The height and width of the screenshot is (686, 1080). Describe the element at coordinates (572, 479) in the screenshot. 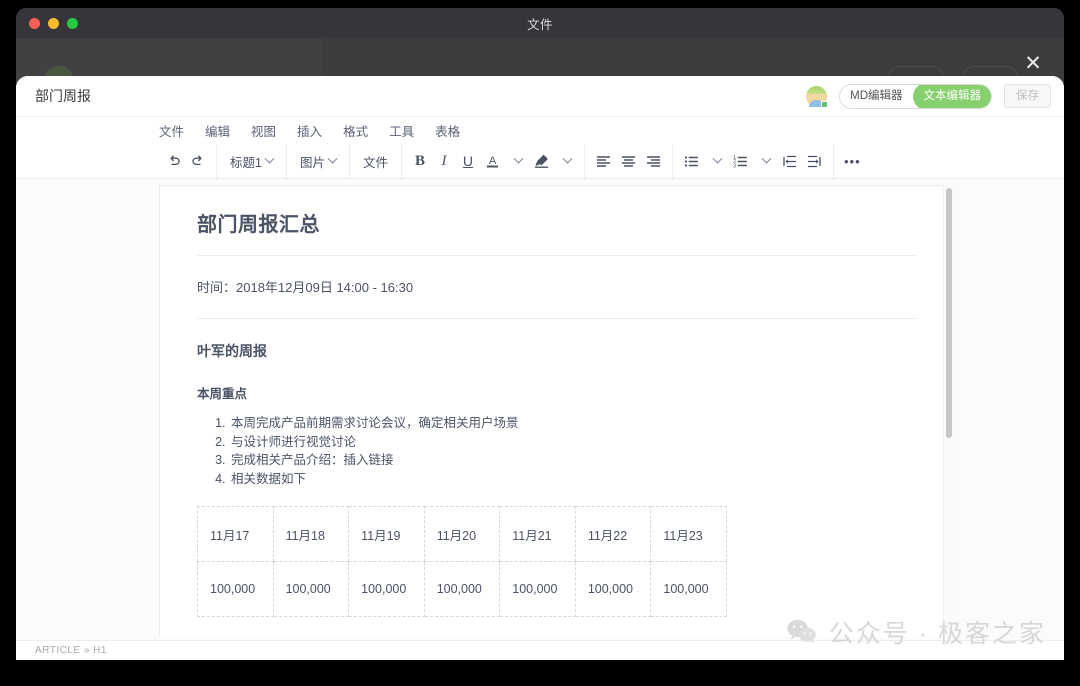

I see `list-item: 相关数据如下` at that location.